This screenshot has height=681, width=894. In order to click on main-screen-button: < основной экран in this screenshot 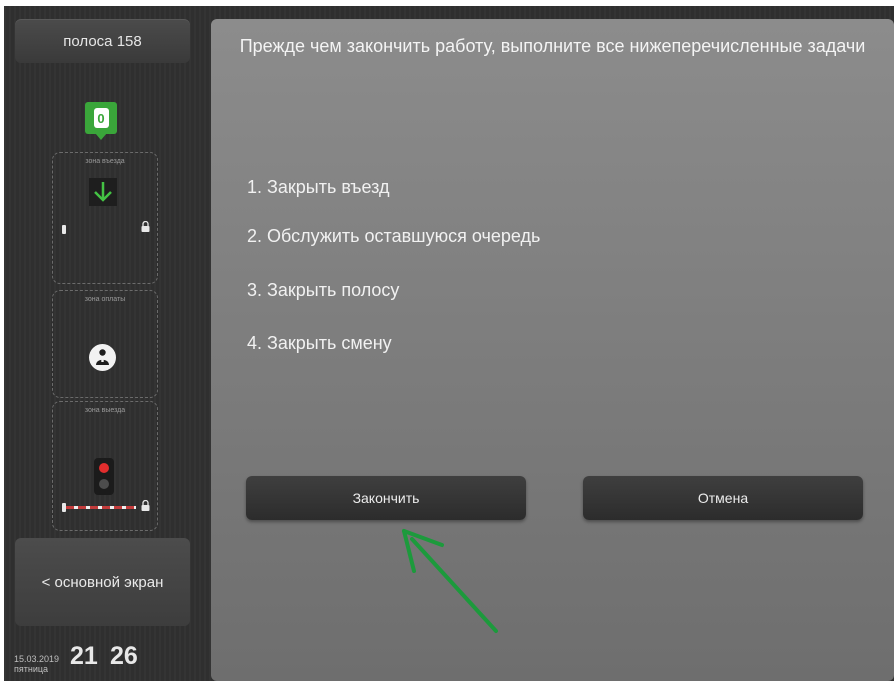, I will do `click(102, 582)`.